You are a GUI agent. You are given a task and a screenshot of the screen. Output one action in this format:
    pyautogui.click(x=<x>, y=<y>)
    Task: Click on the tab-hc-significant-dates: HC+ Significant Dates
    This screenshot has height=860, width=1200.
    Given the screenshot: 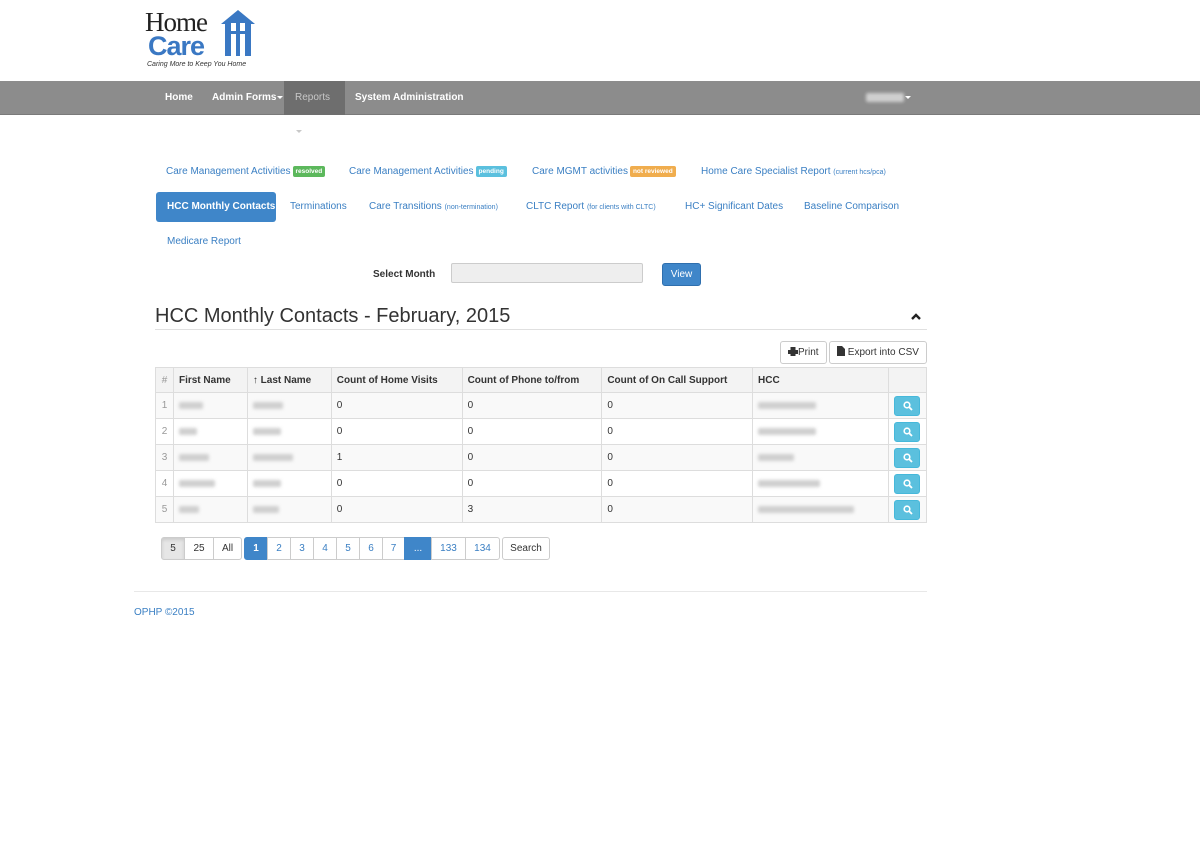 What is the action you would take?
    pyautogui.click(x=734, y=207)
    